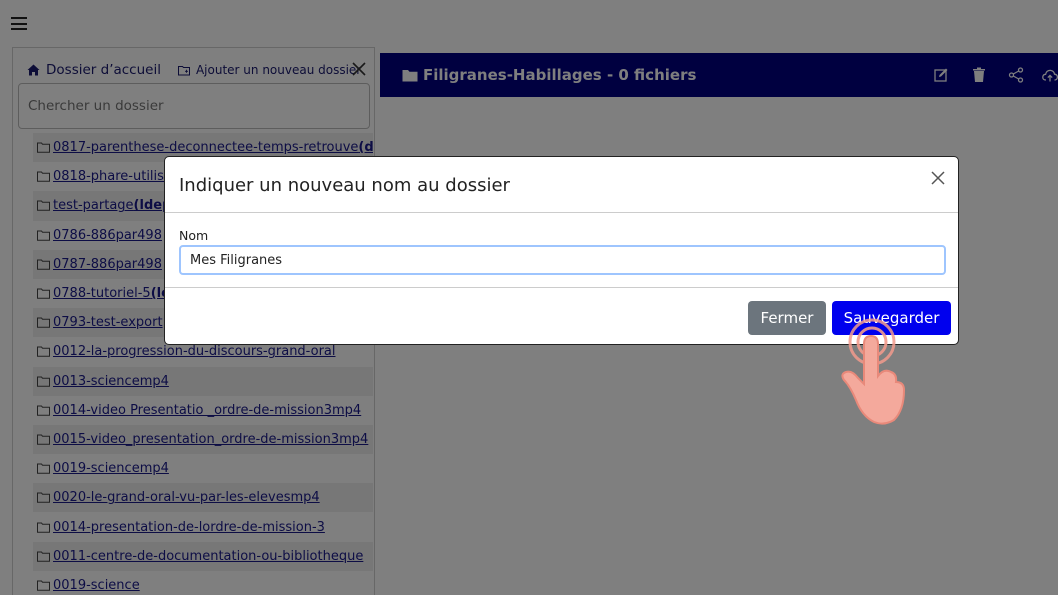 The height and width of the screenshot is (595, 1058). Describe the element at coordinates (344, 185) in the screenshot. I see `dialog-title: Indiquer un nouveau nom au dossier` at that location.